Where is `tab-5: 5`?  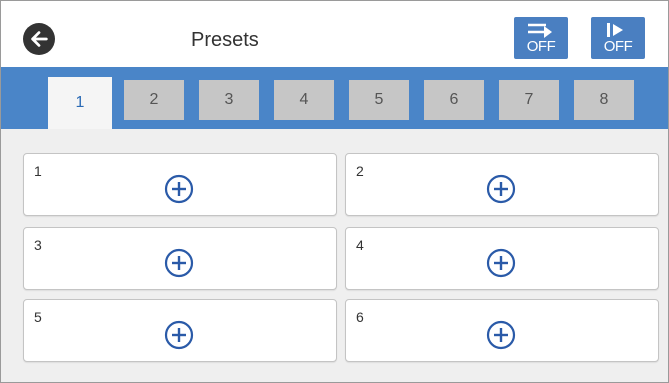
tab-5: 5 is located at coordinates (379, 100).